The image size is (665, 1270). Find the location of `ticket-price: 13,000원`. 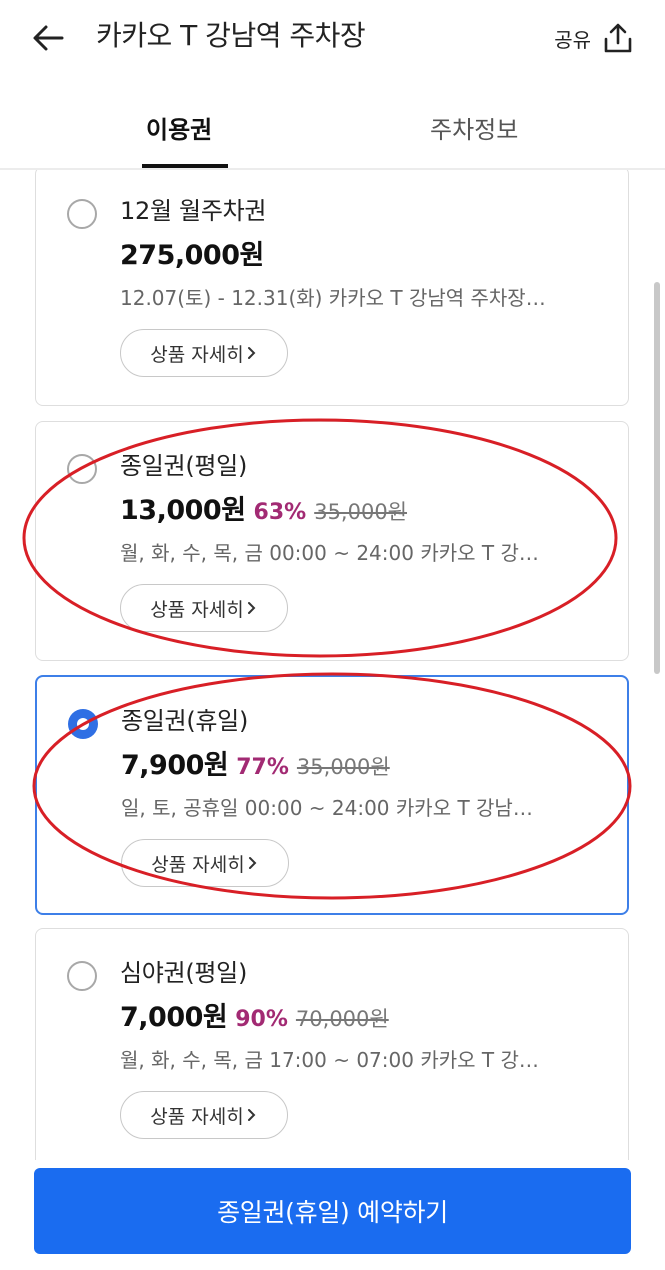

ticket-price: 13,000원 is located at coordinates (183, 510).